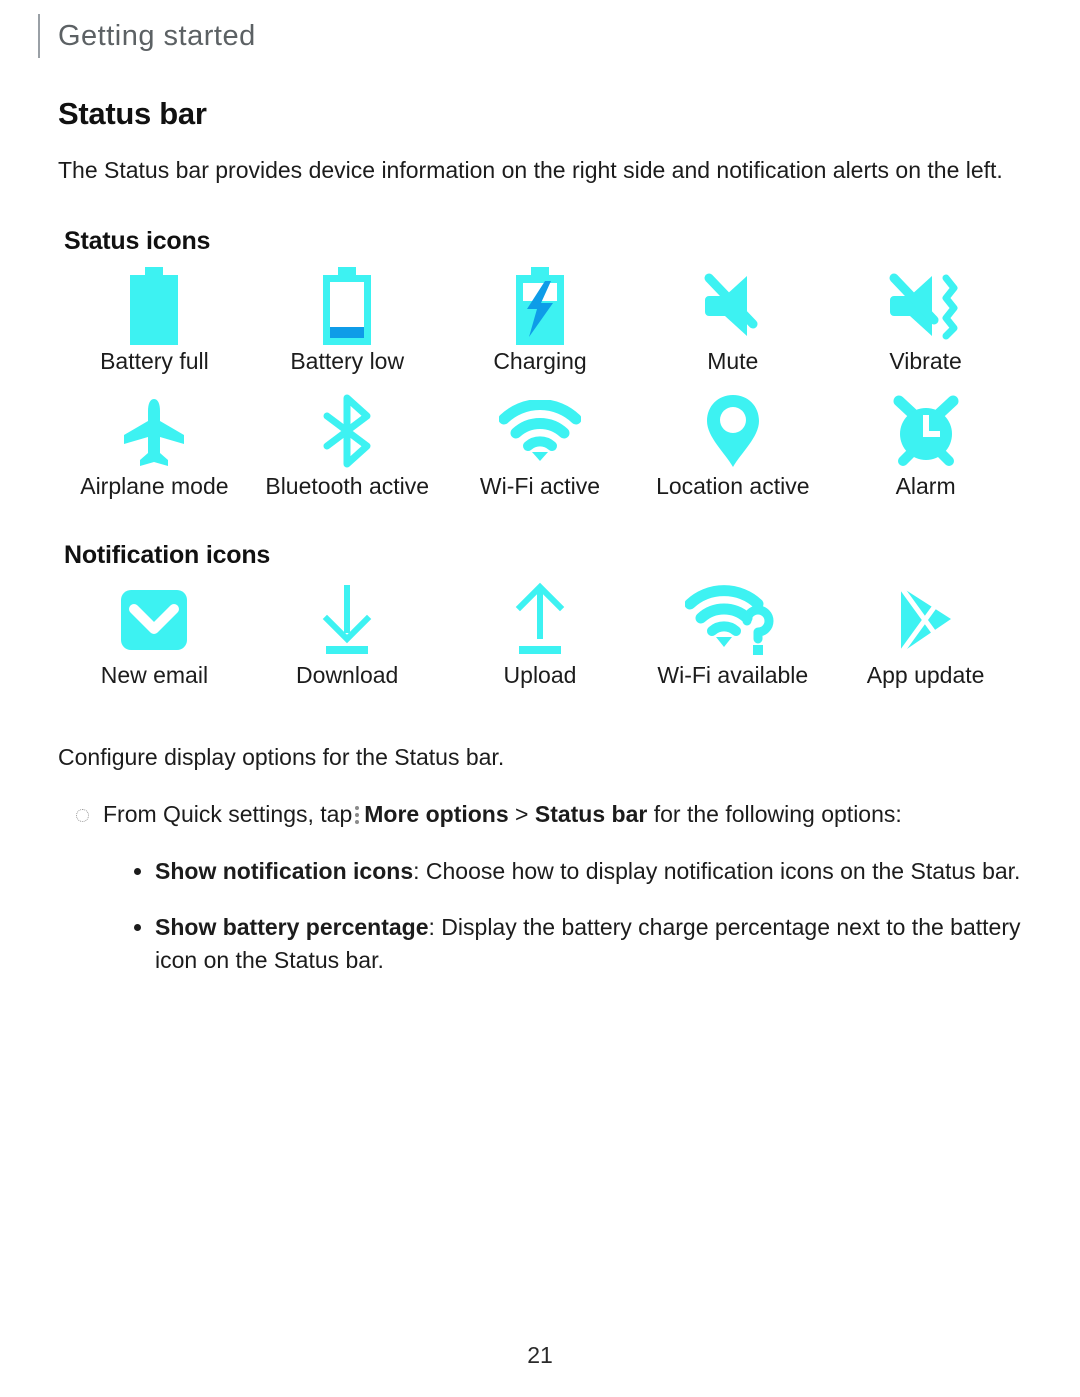 Image resolution: width=1080 pixels, height=1397 pixels. What do you see at coordinates (167, 554) in the screenshot?
I see `notification-icons-heading: Notification icons` at bounding box center [167, 554].